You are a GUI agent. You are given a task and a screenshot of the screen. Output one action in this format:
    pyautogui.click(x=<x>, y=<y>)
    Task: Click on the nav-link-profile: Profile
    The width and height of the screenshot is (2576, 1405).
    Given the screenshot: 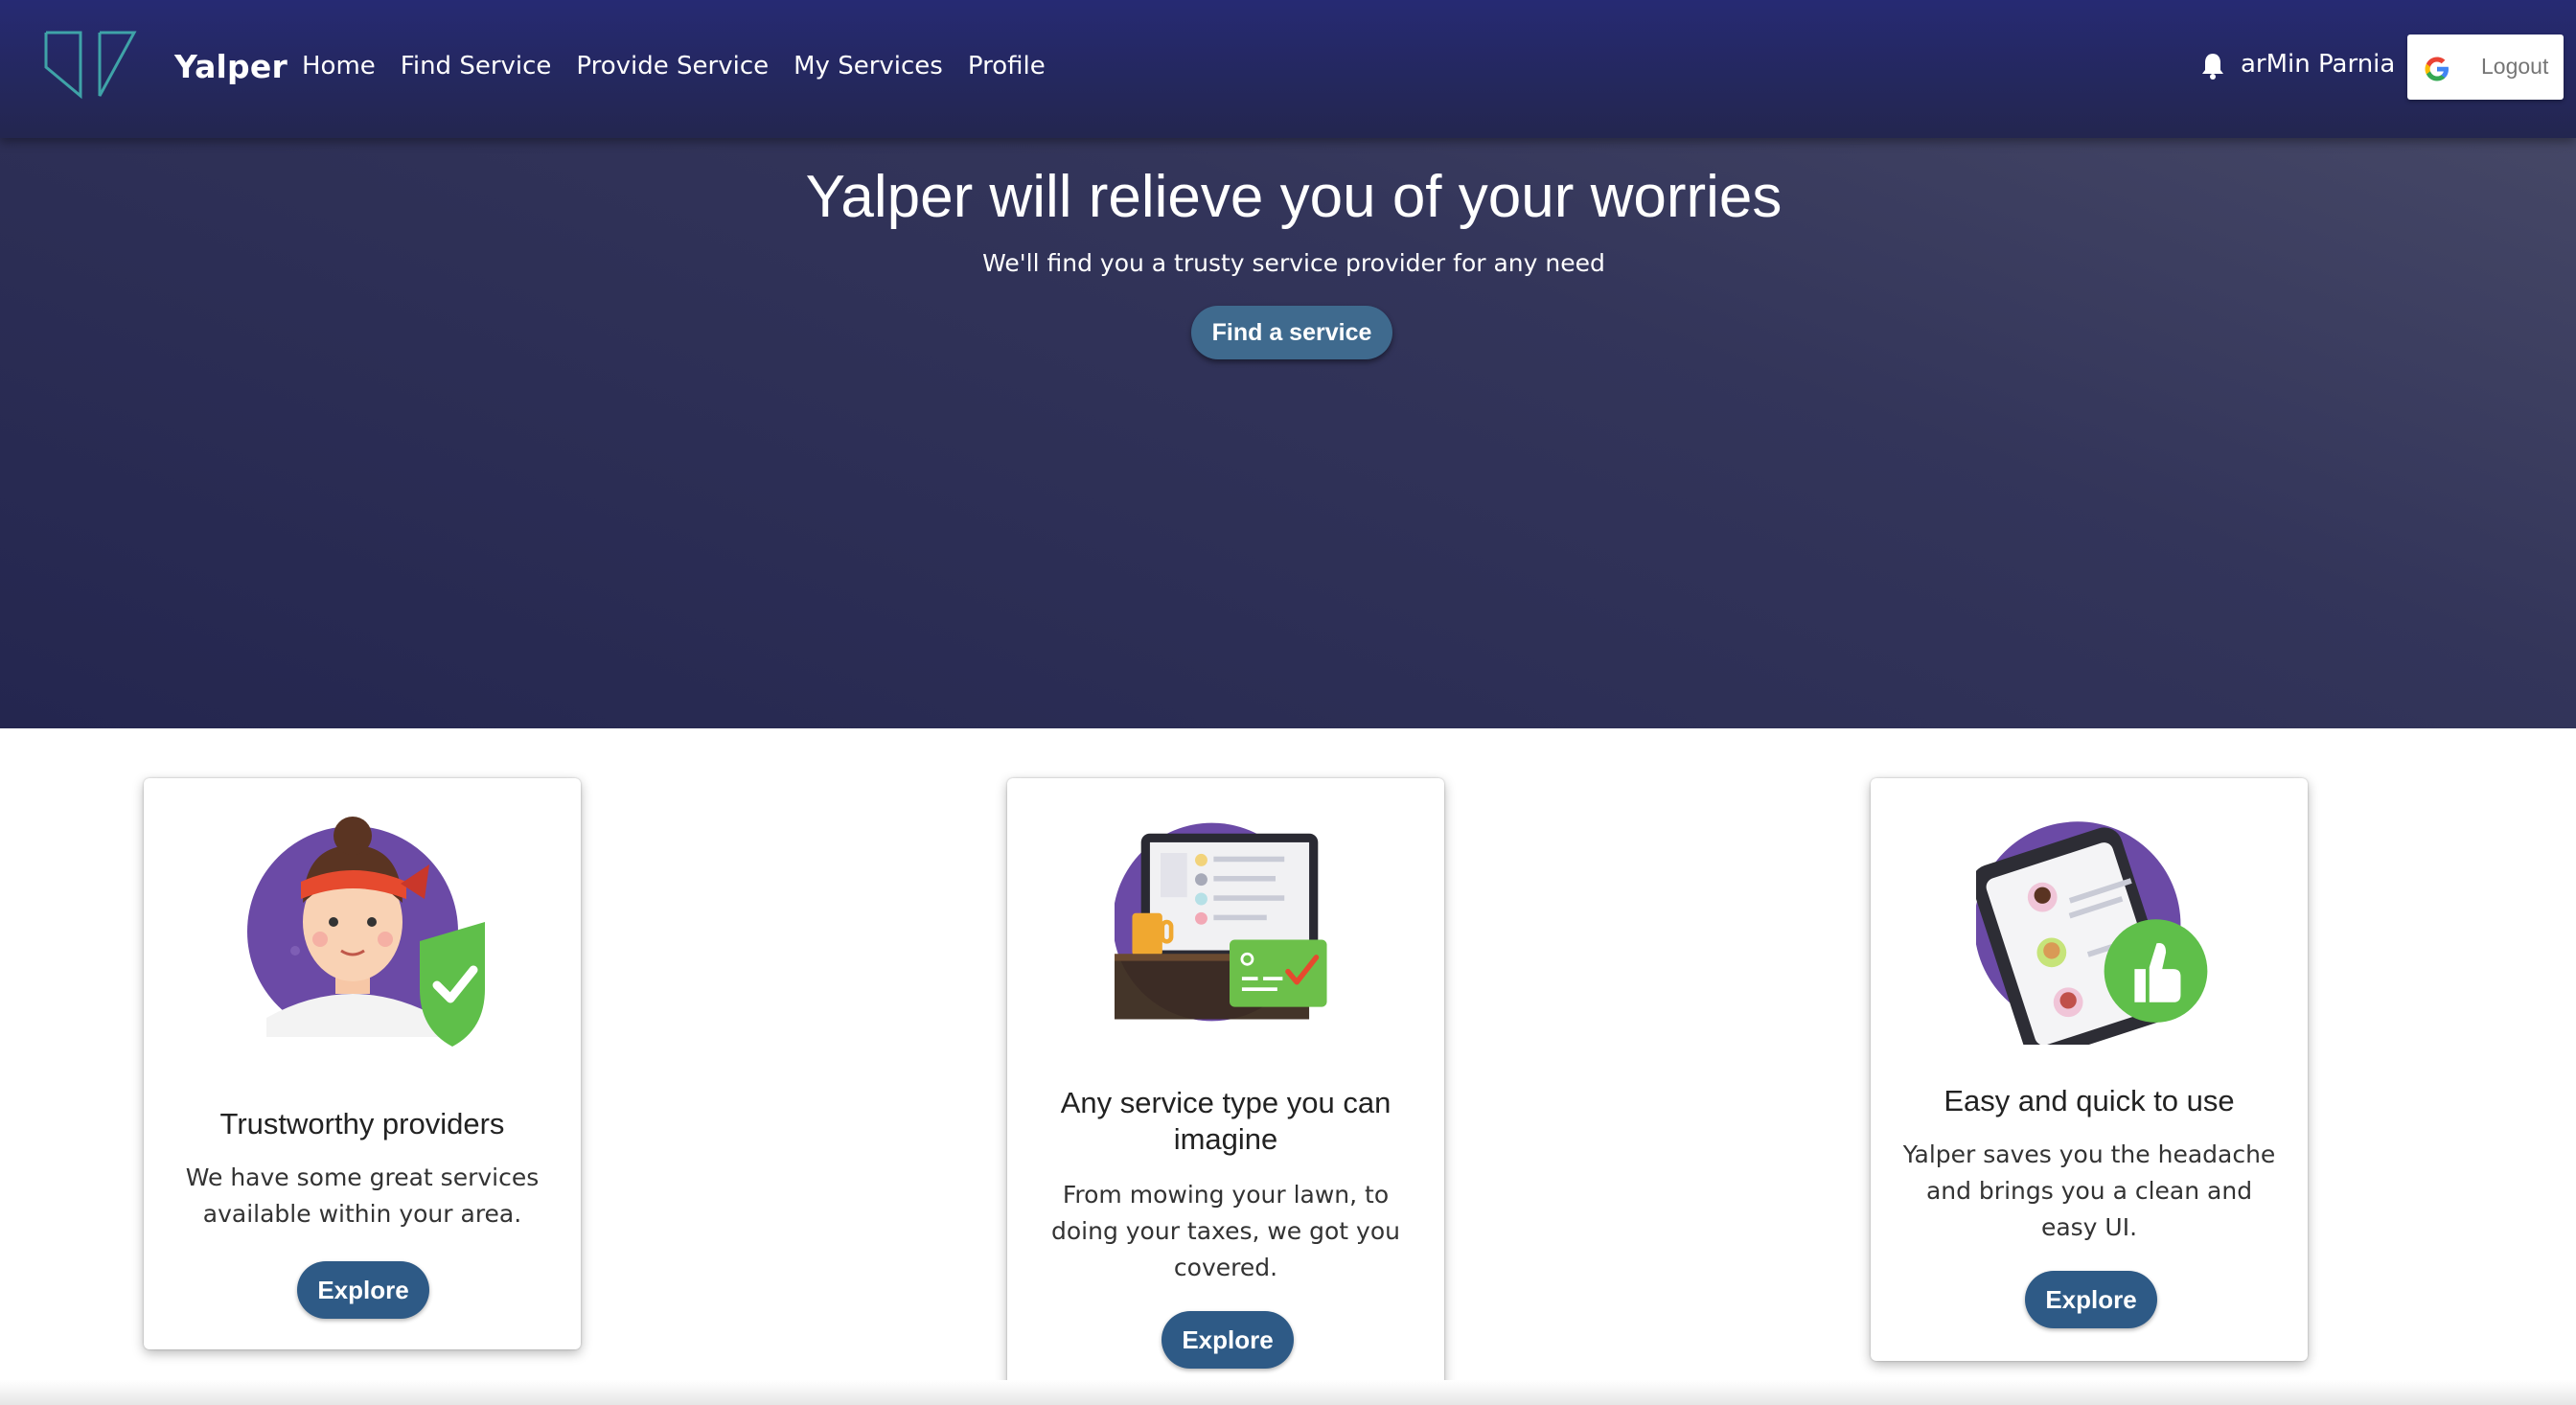 What is the action you would take?
    pyautogui.click(x=1007, y=66)
    